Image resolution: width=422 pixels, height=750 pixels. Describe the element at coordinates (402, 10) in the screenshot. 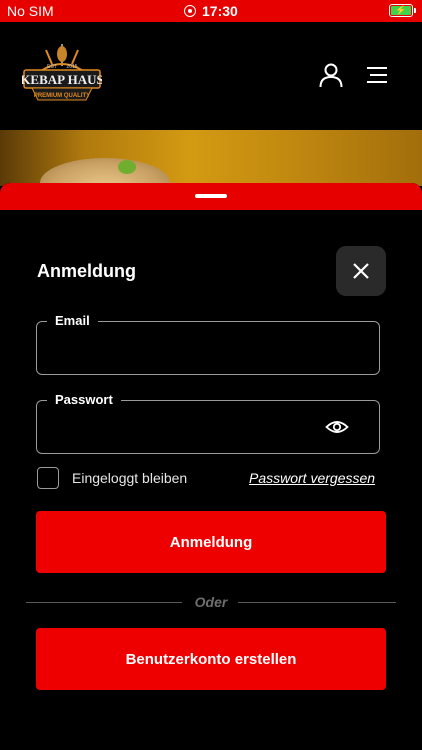

I see `battery-charging-icon: ⚡` at that location.